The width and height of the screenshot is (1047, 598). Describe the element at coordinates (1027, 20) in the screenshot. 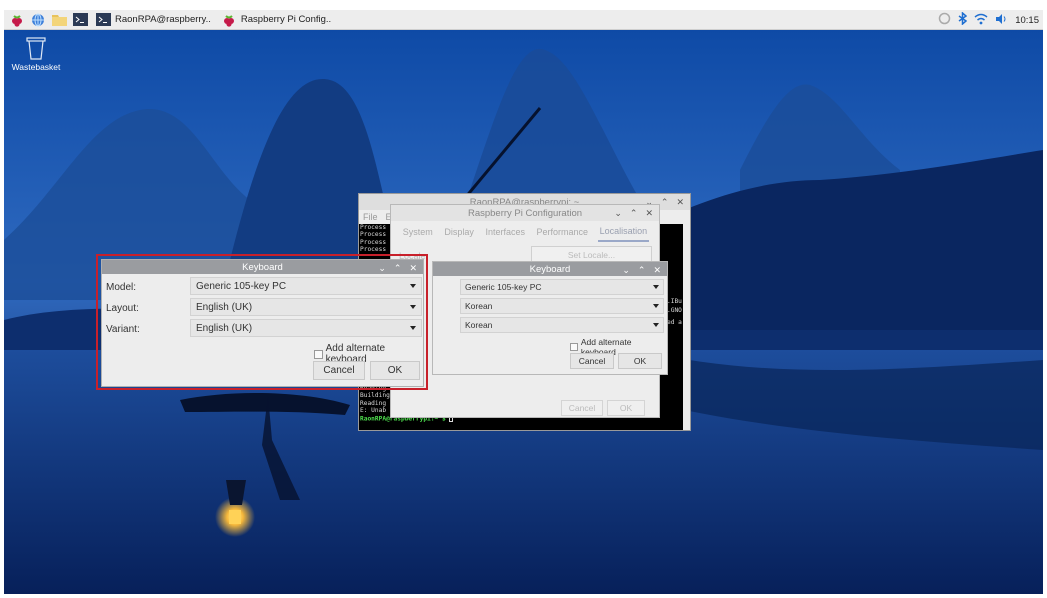

I see `clock: 10:15` at that location.